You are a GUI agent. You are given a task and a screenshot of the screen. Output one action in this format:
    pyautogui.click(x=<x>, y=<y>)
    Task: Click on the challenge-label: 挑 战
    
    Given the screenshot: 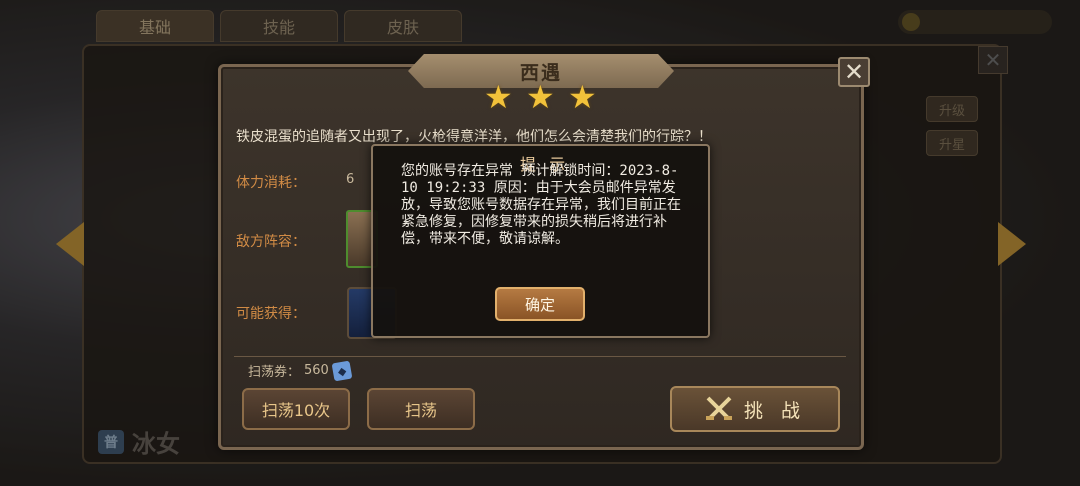 What is the action you would take?
    pyautogui.click(x=775, y=410)
    